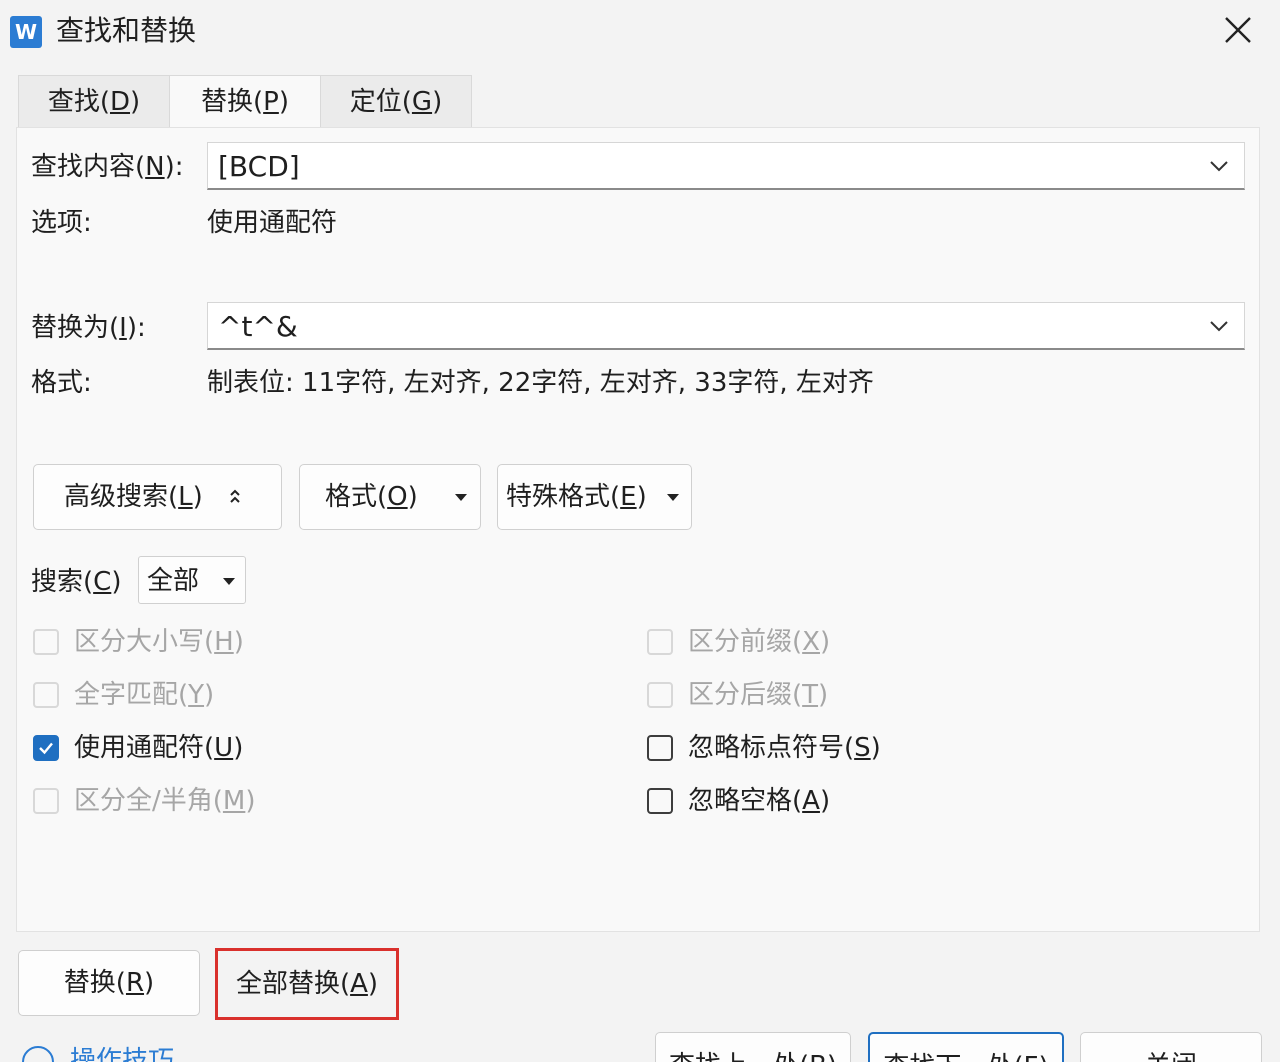 This screenshot has width=1280, height=1062. I want to click on search-scope-label: 搜索(C), so click(76, 582).